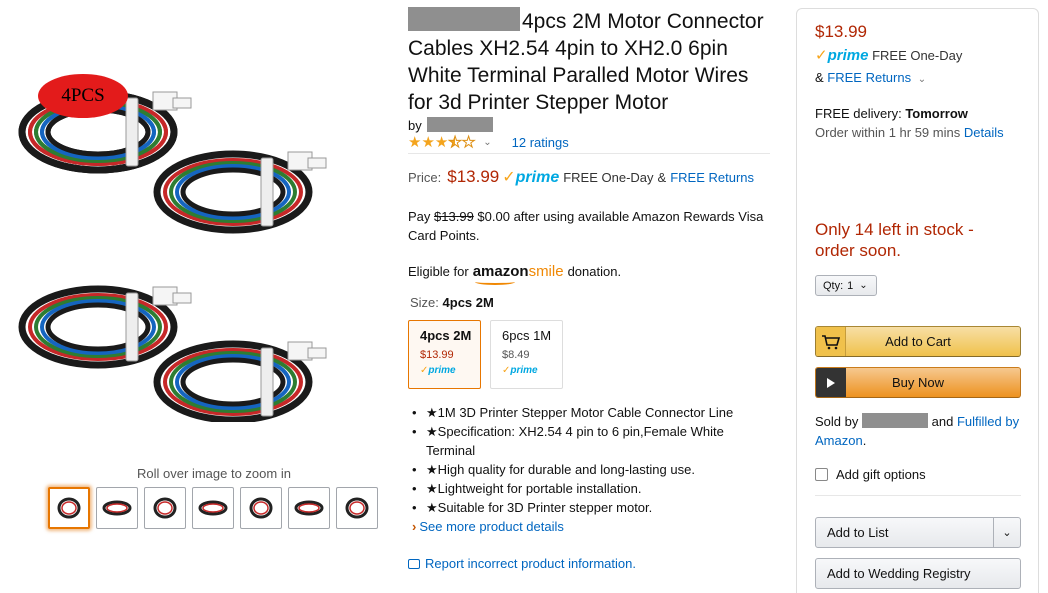 This screenshot has height=593, width=1048. What do you see at coordinates (415, 125) in the screenshot?
I see `by-label: by` at bounding box center [415, 125].